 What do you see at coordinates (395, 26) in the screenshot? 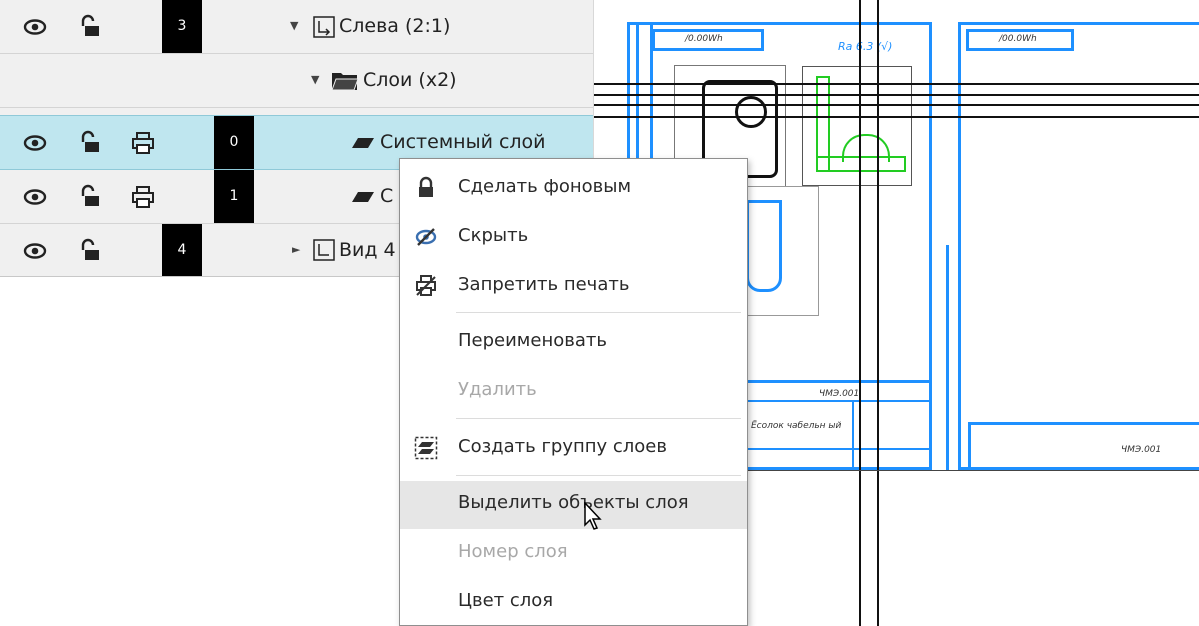
I see `layer-tree-label: Слева (2:1)` at bounding box center [395, 26].